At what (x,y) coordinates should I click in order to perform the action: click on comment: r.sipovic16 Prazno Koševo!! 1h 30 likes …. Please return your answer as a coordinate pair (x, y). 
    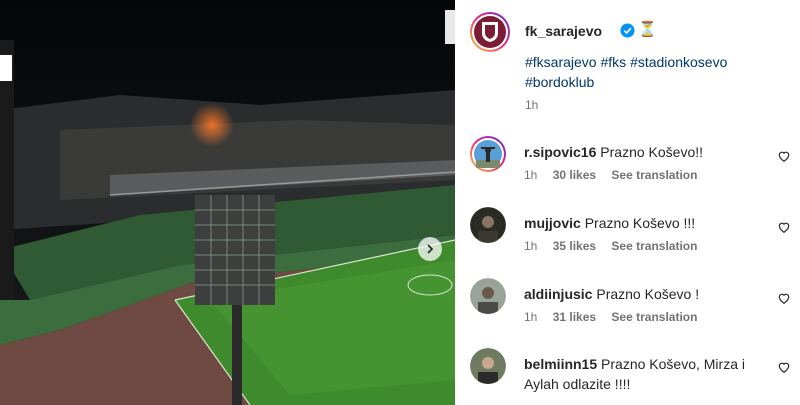
    Looking at the image, I should click on (632, 162).